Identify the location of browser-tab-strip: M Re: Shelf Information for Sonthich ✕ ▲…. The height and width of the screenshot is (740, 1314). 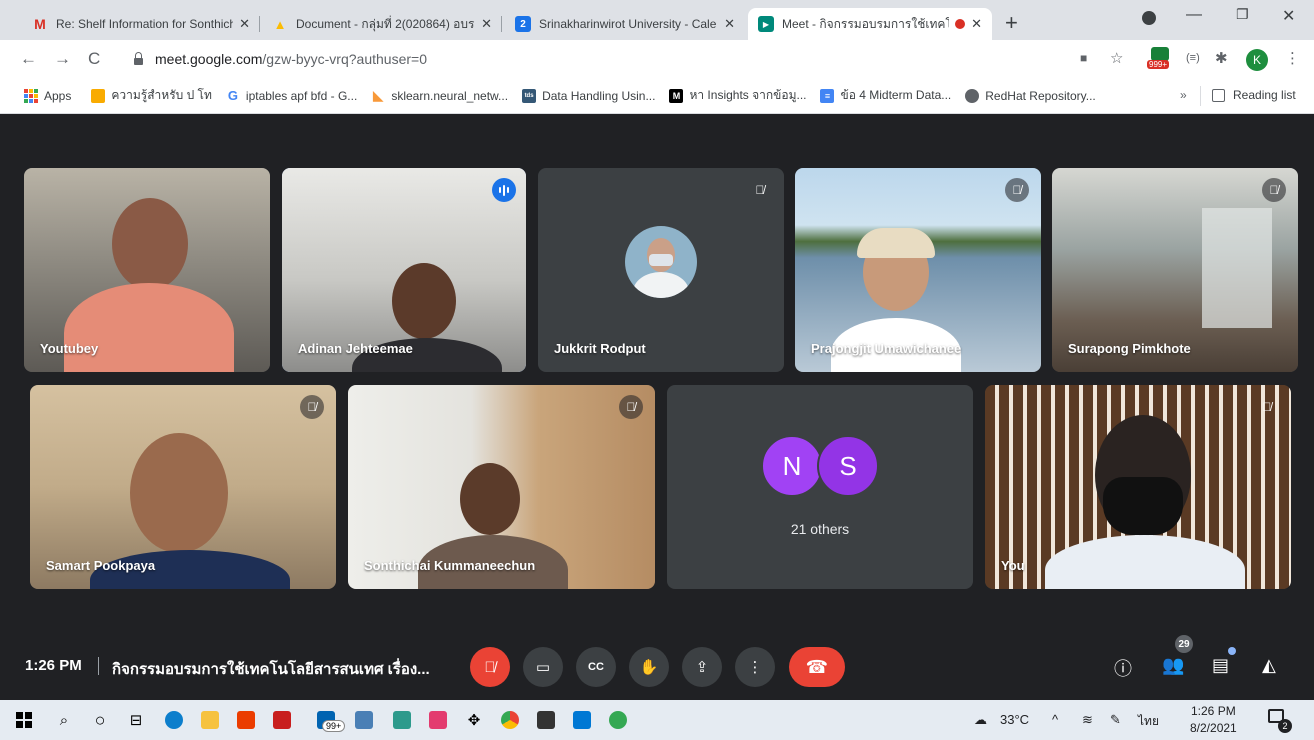
(657, 20).